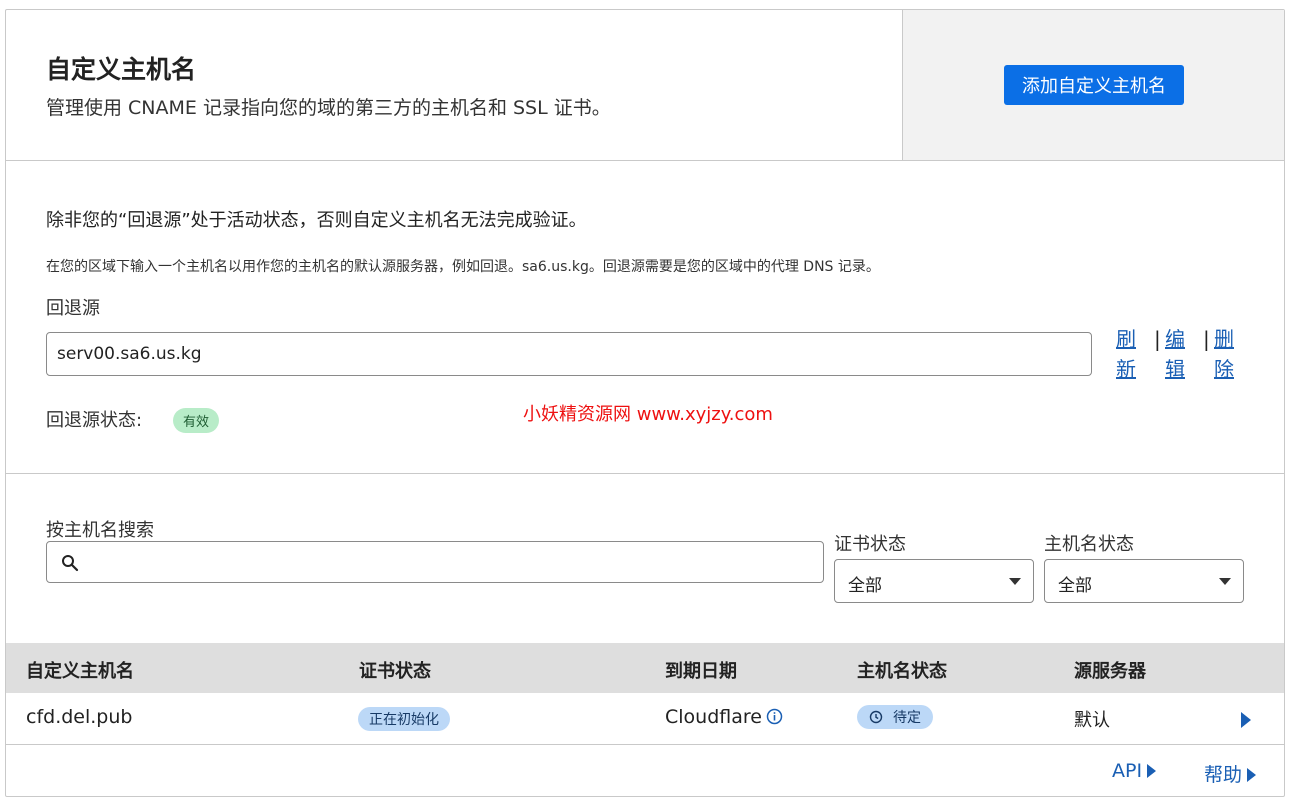  What do you see at coordinates (865, 586) in the screenshot?
I see `cert-status-select-value: 全部` at bounding box center [865, 586].